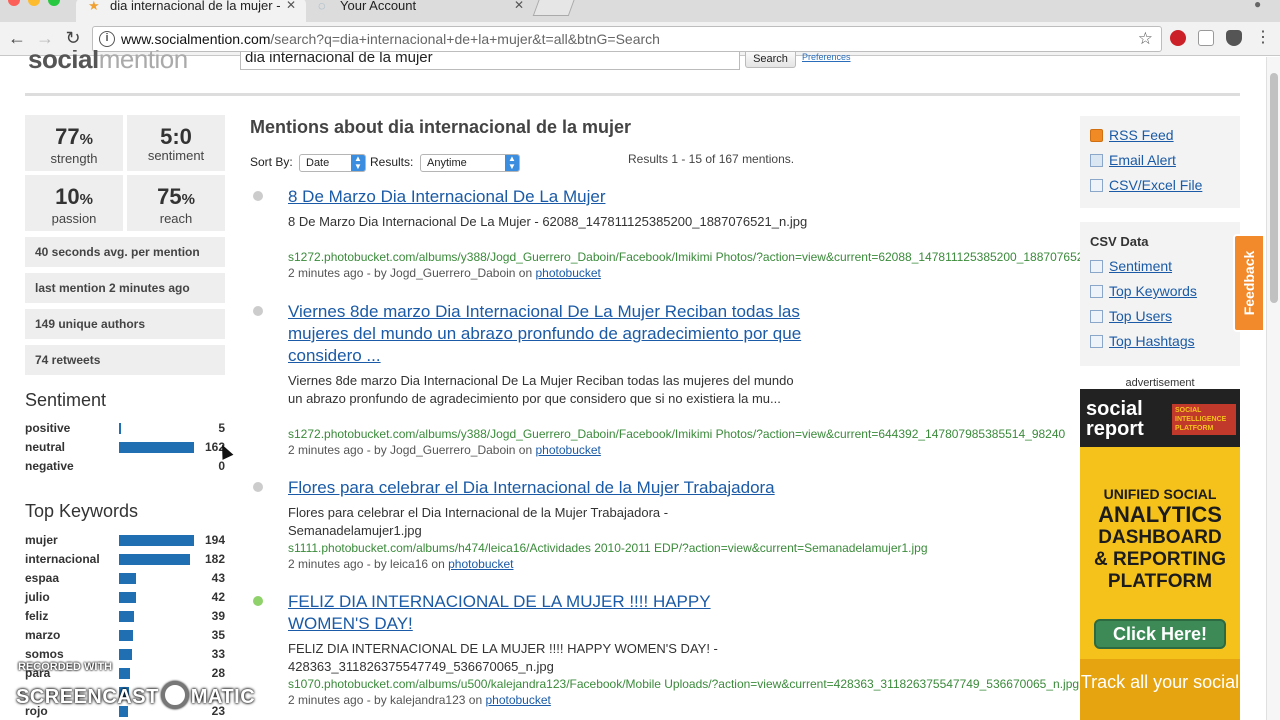 The image size is (1280, 720). I want to click on csv-top-users-link: Top Users, so click(1131, 316).